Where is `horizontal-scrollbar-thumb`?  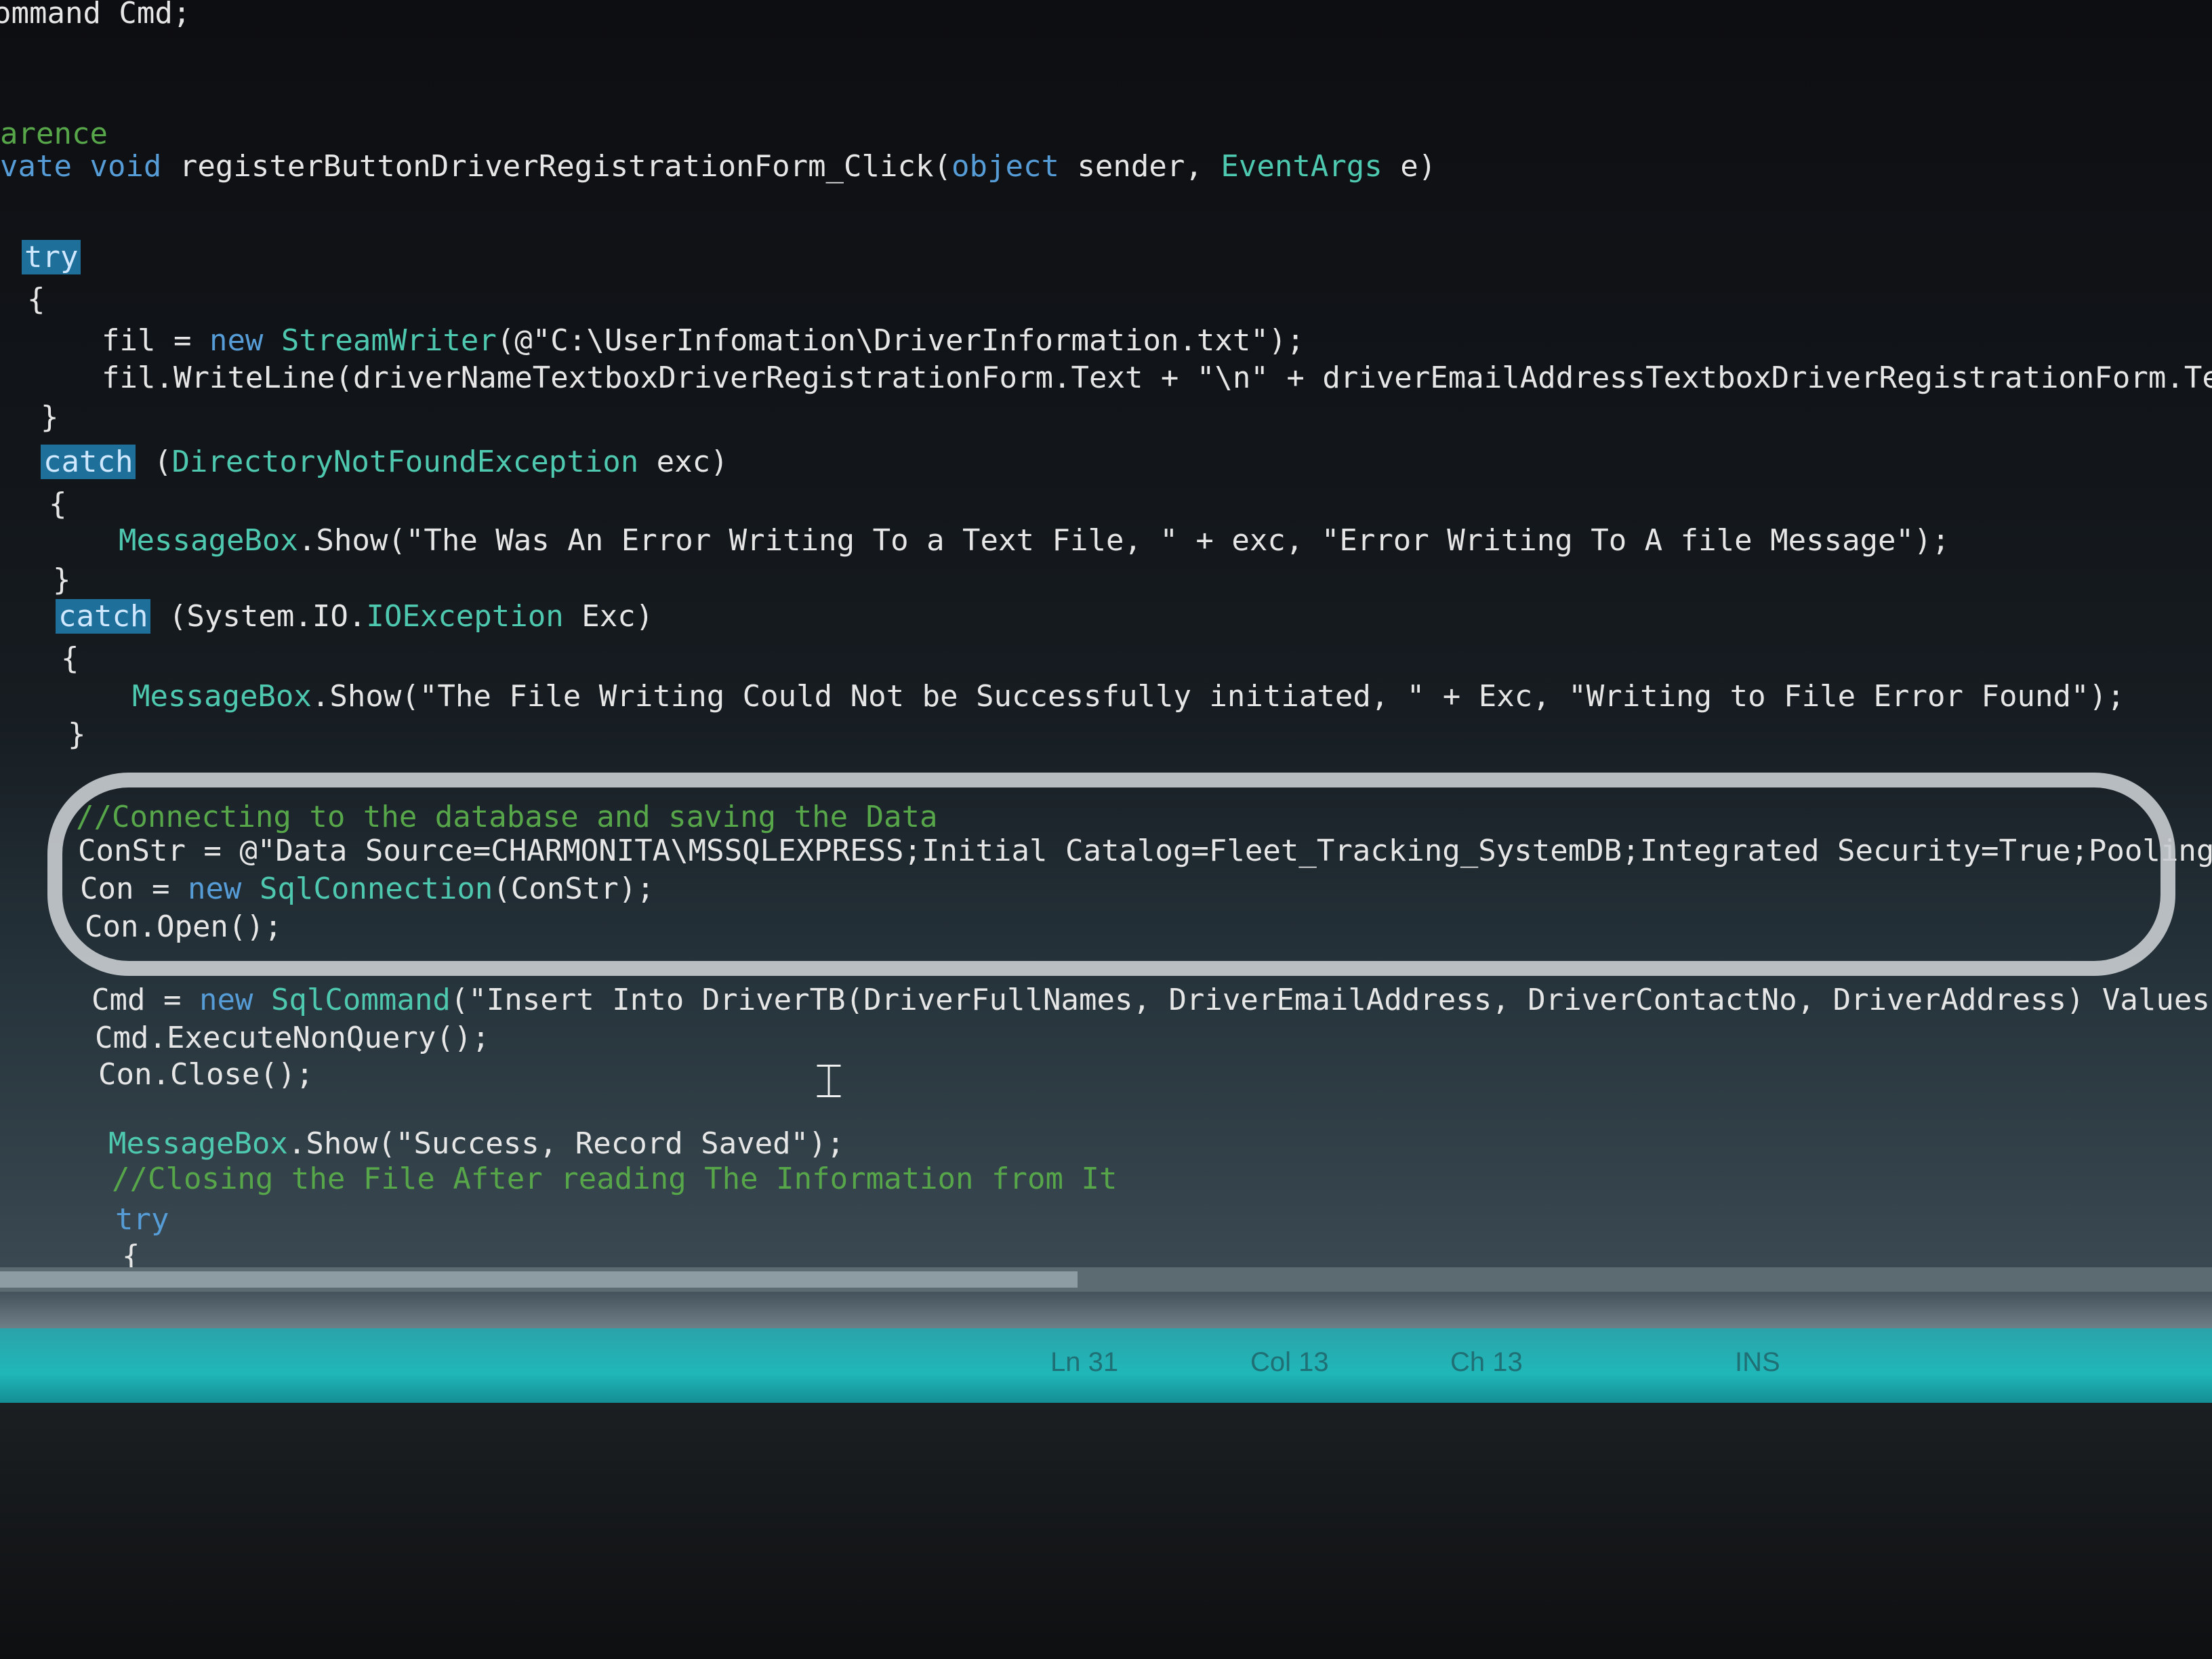
horizontal-scrollbar-thumb is located at coordinates (539, 1279).